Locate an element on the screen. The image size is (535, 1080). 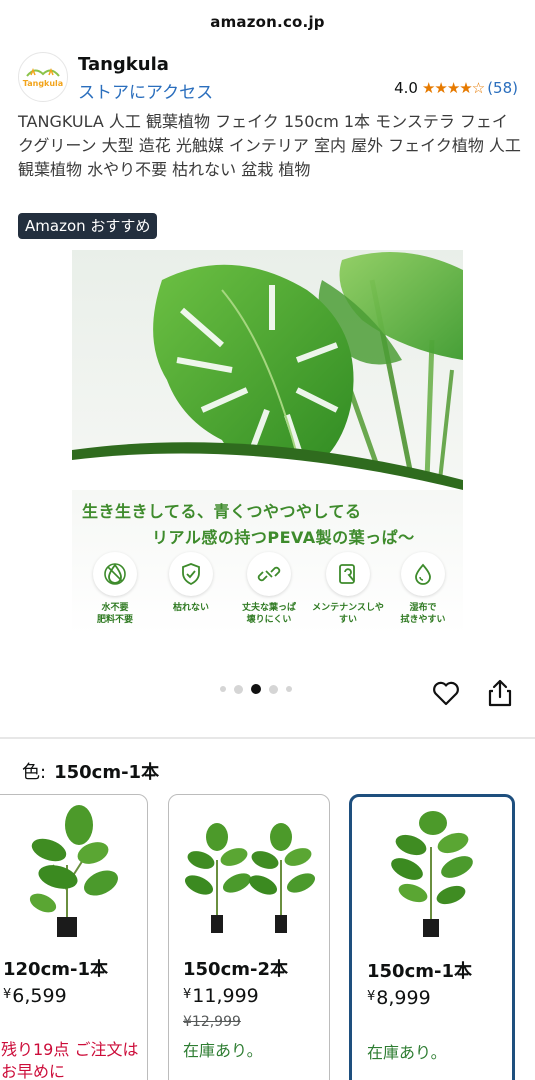
rating-stars-icon: ★★★★☆ is located at coordinates (453, 88).